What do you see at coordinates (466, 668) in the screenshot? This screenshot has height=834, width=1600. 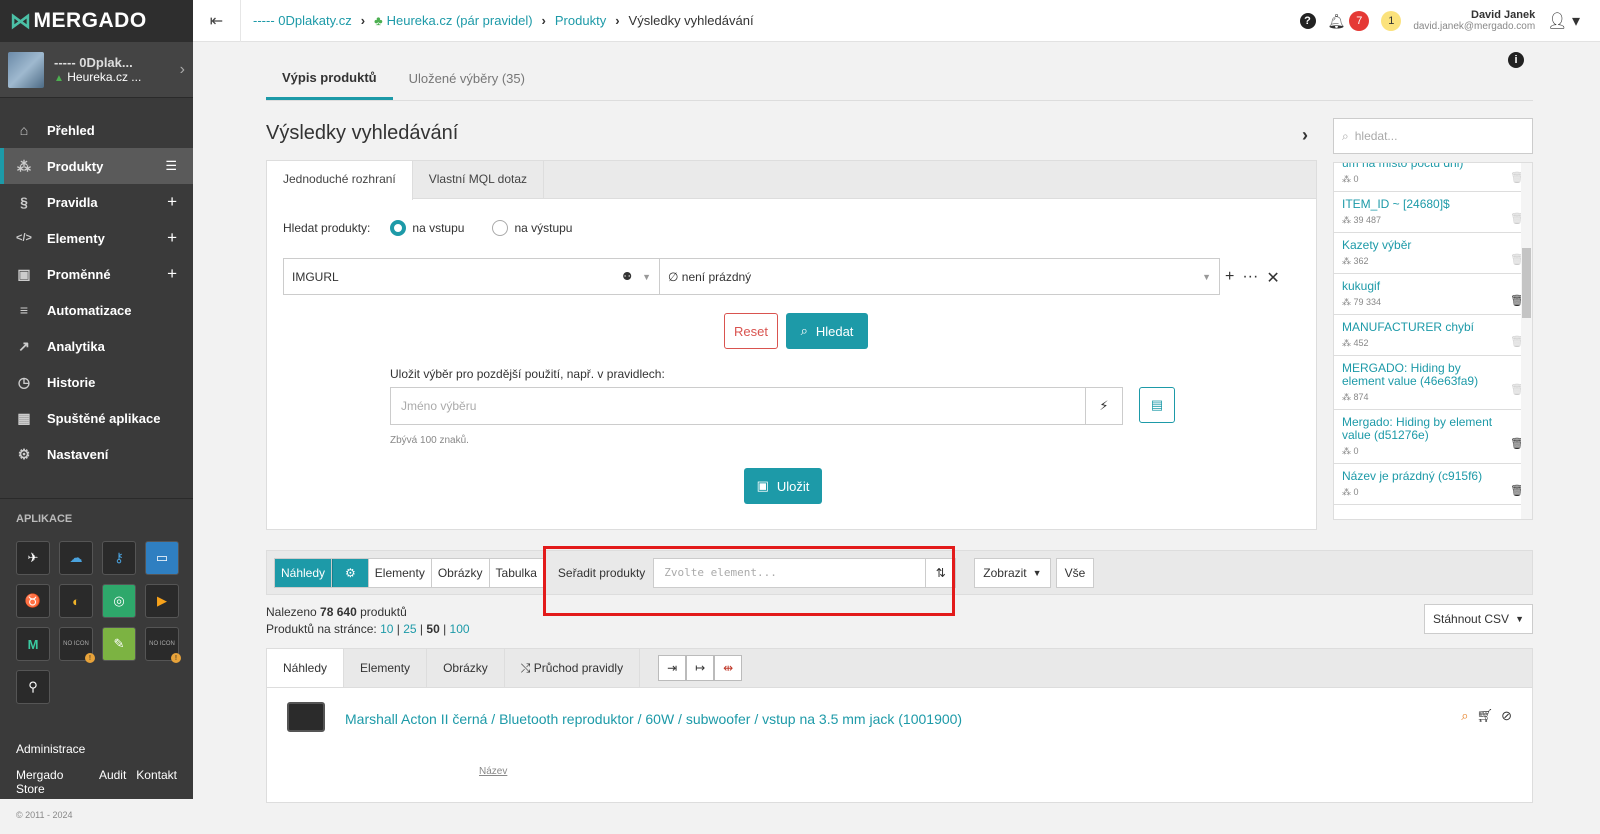 I see `rtab-obrazky: Obrázky` at bounding box center [466, 668].